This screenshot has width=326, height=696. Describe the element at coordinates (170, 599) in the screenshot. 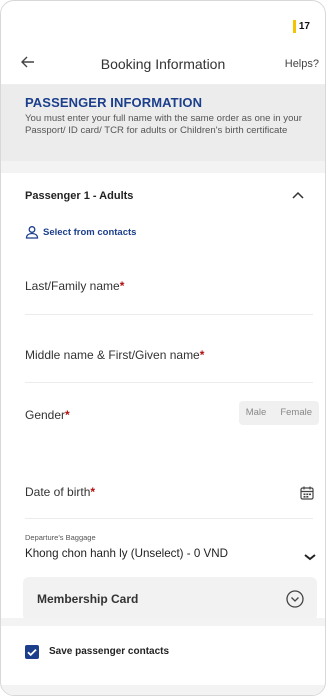

I see `membership-card-section: Membership Card` at that location.